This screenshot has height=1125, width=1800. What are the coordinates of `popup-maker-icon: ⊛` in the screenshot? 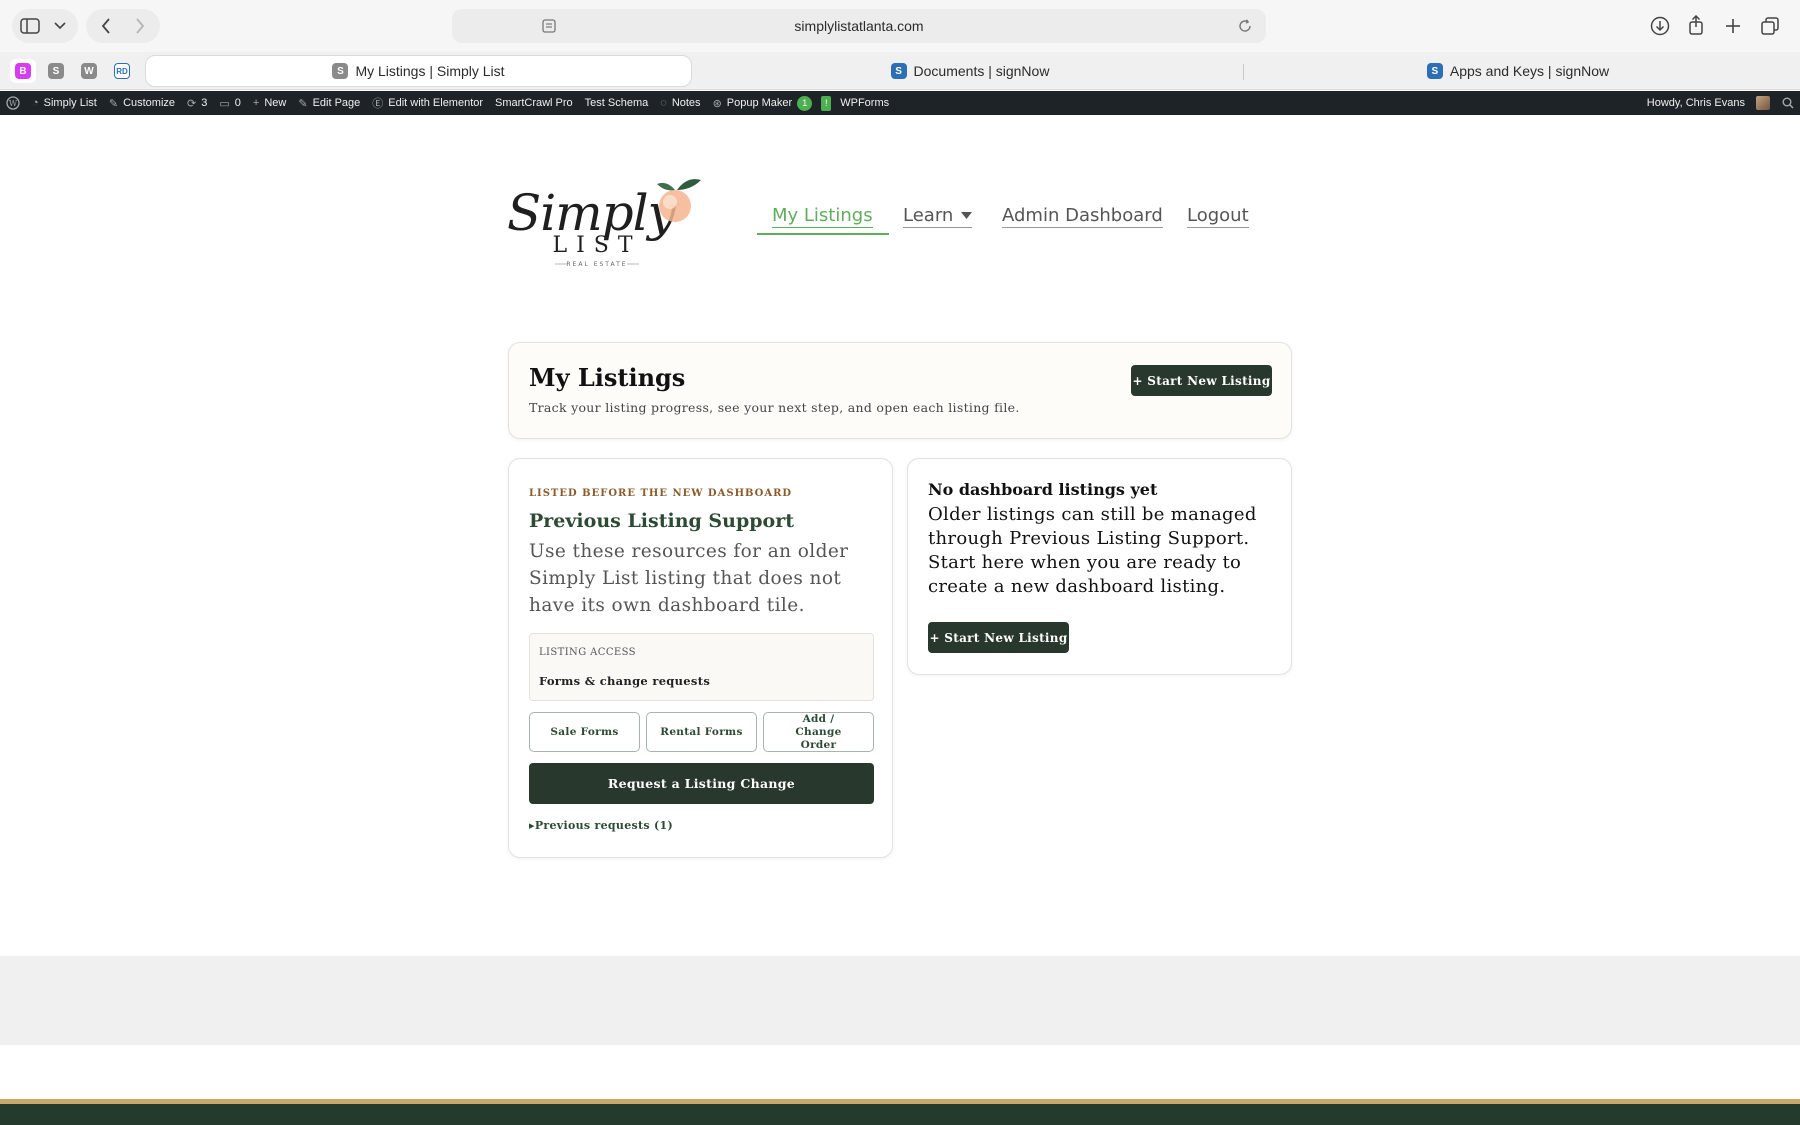 It's located at (717, 103).